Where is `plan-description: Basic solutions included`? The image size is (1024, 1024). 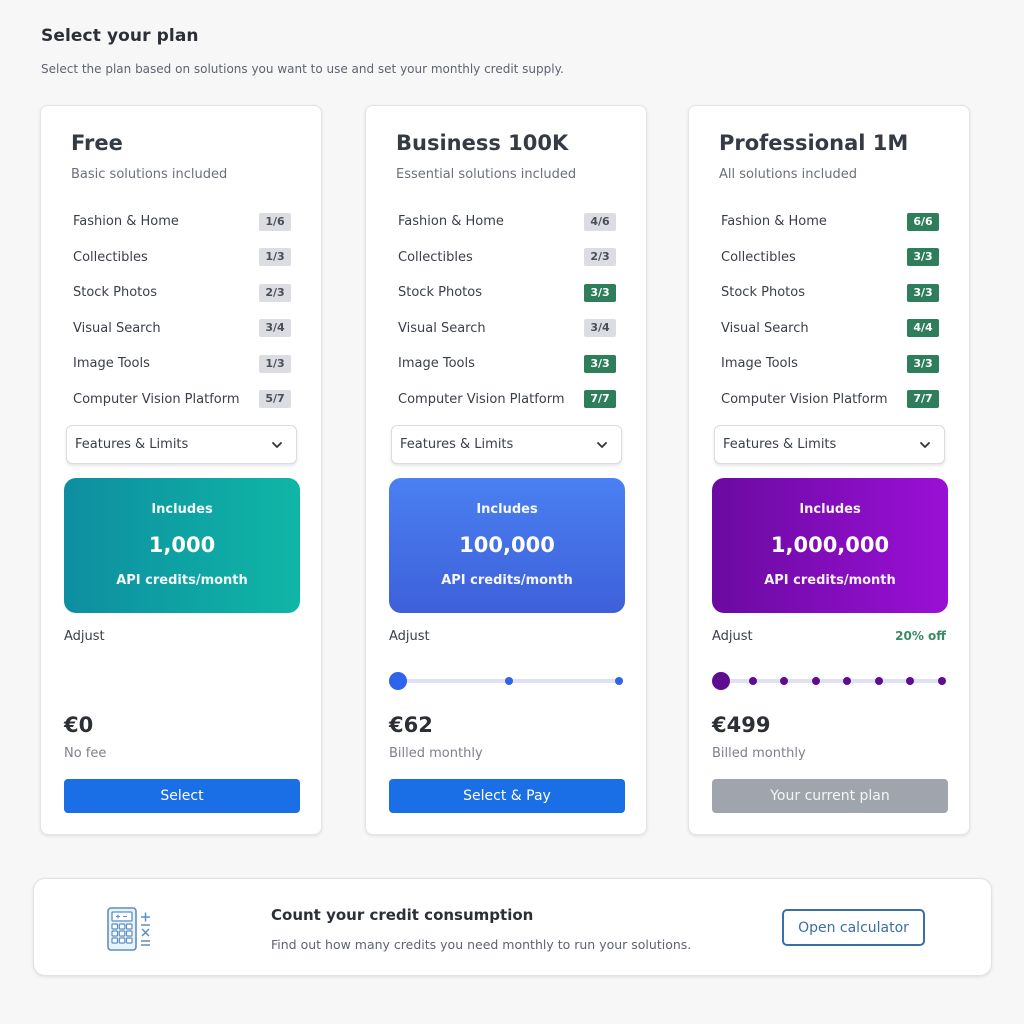 plan-description: Basic solutions included is located at coordinates (149, 174).